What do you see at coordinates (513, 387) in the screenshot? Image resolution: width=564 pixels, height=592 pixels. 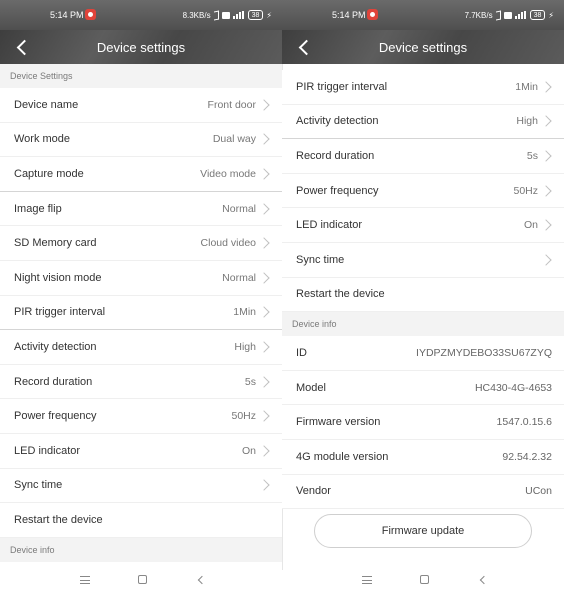 I see `row-value: HC430-4G-4653` at bounding box center [513, 387].